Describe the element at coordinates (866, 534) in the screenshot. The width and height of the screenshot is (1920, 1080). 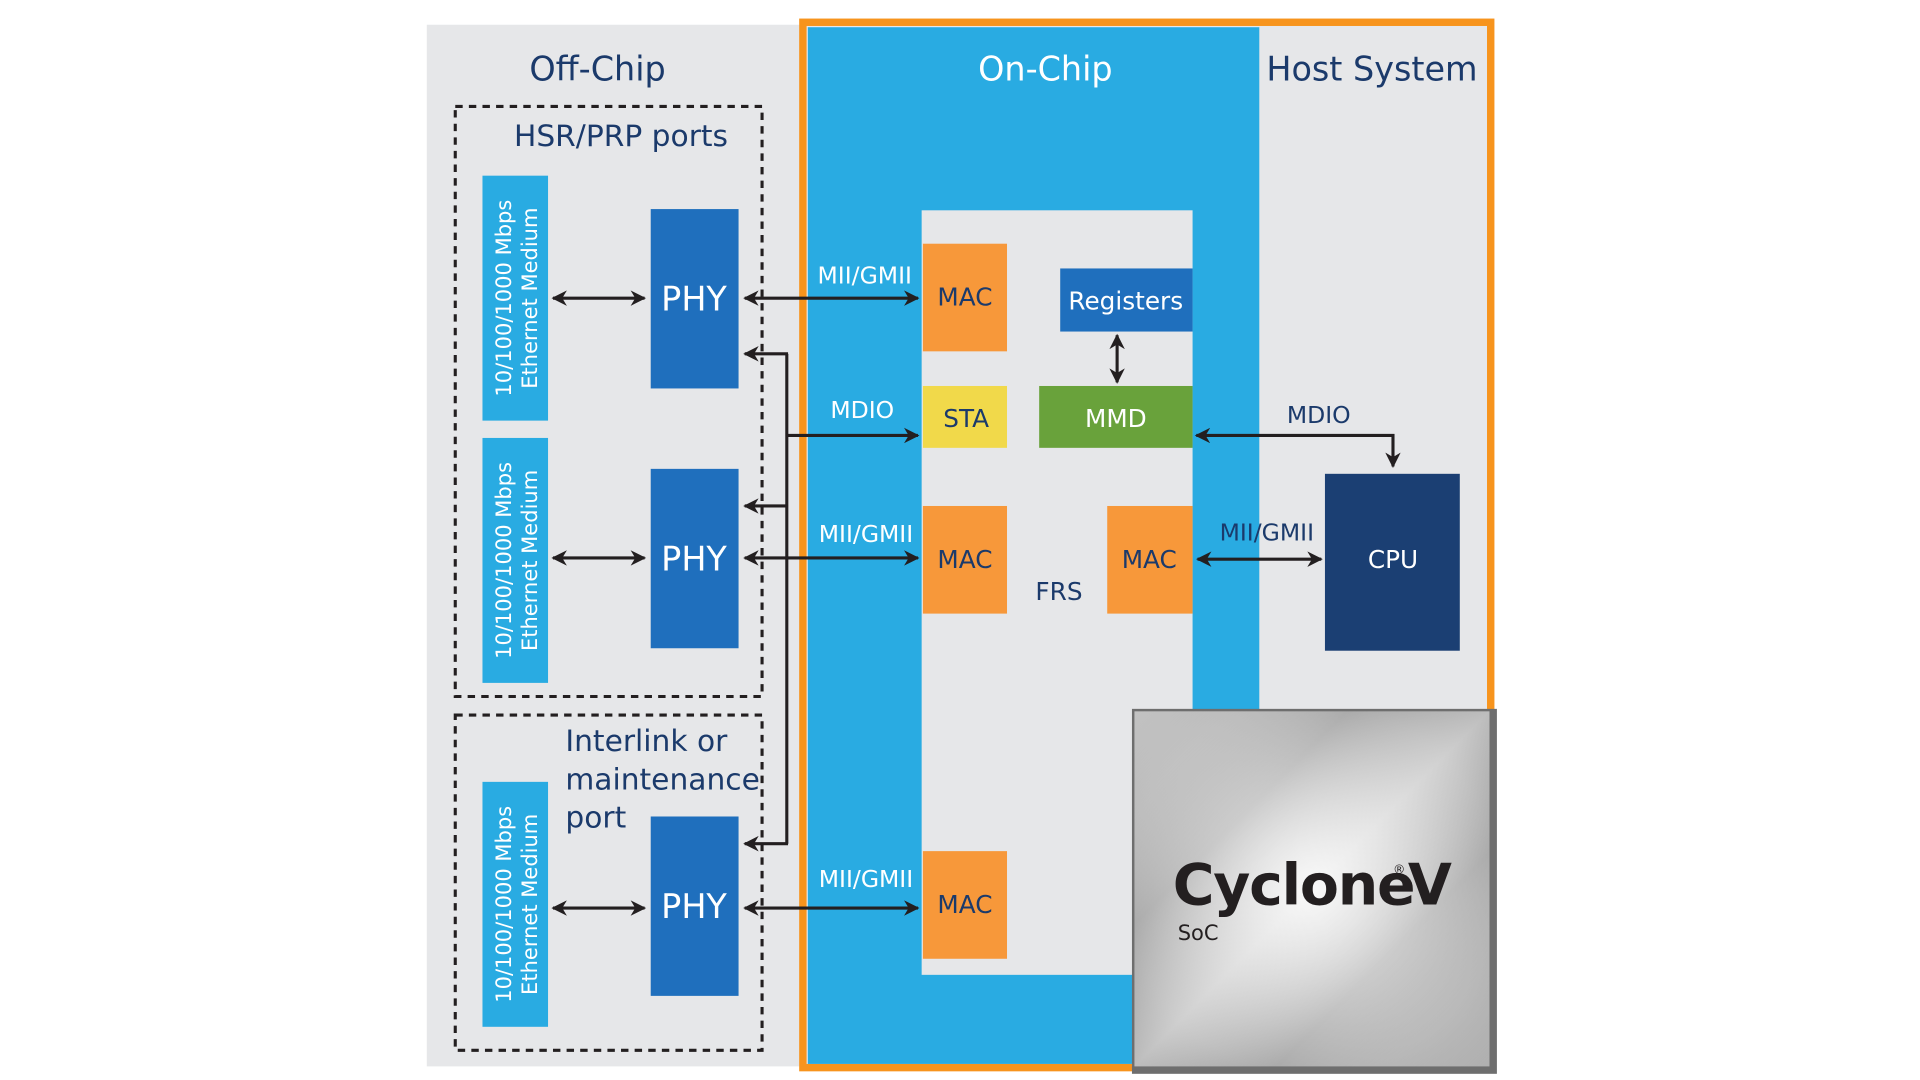
I see `mii-gmii-label-2: MII/GMII` at that location.